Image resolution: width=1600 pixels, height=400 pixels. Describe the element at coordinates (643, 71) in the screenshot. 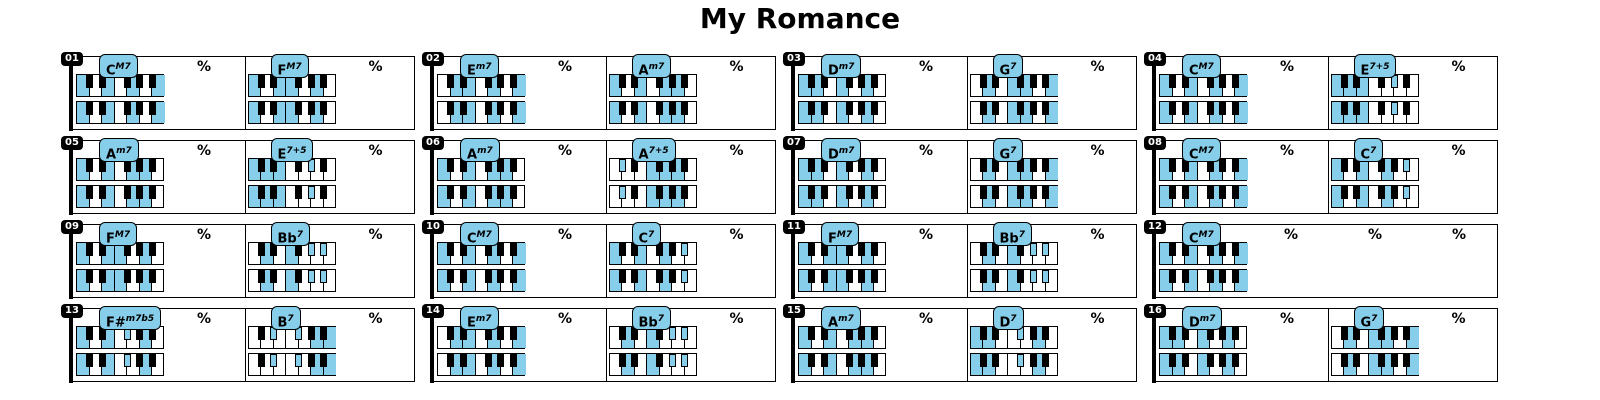

I see `chord-root: A` at that location.